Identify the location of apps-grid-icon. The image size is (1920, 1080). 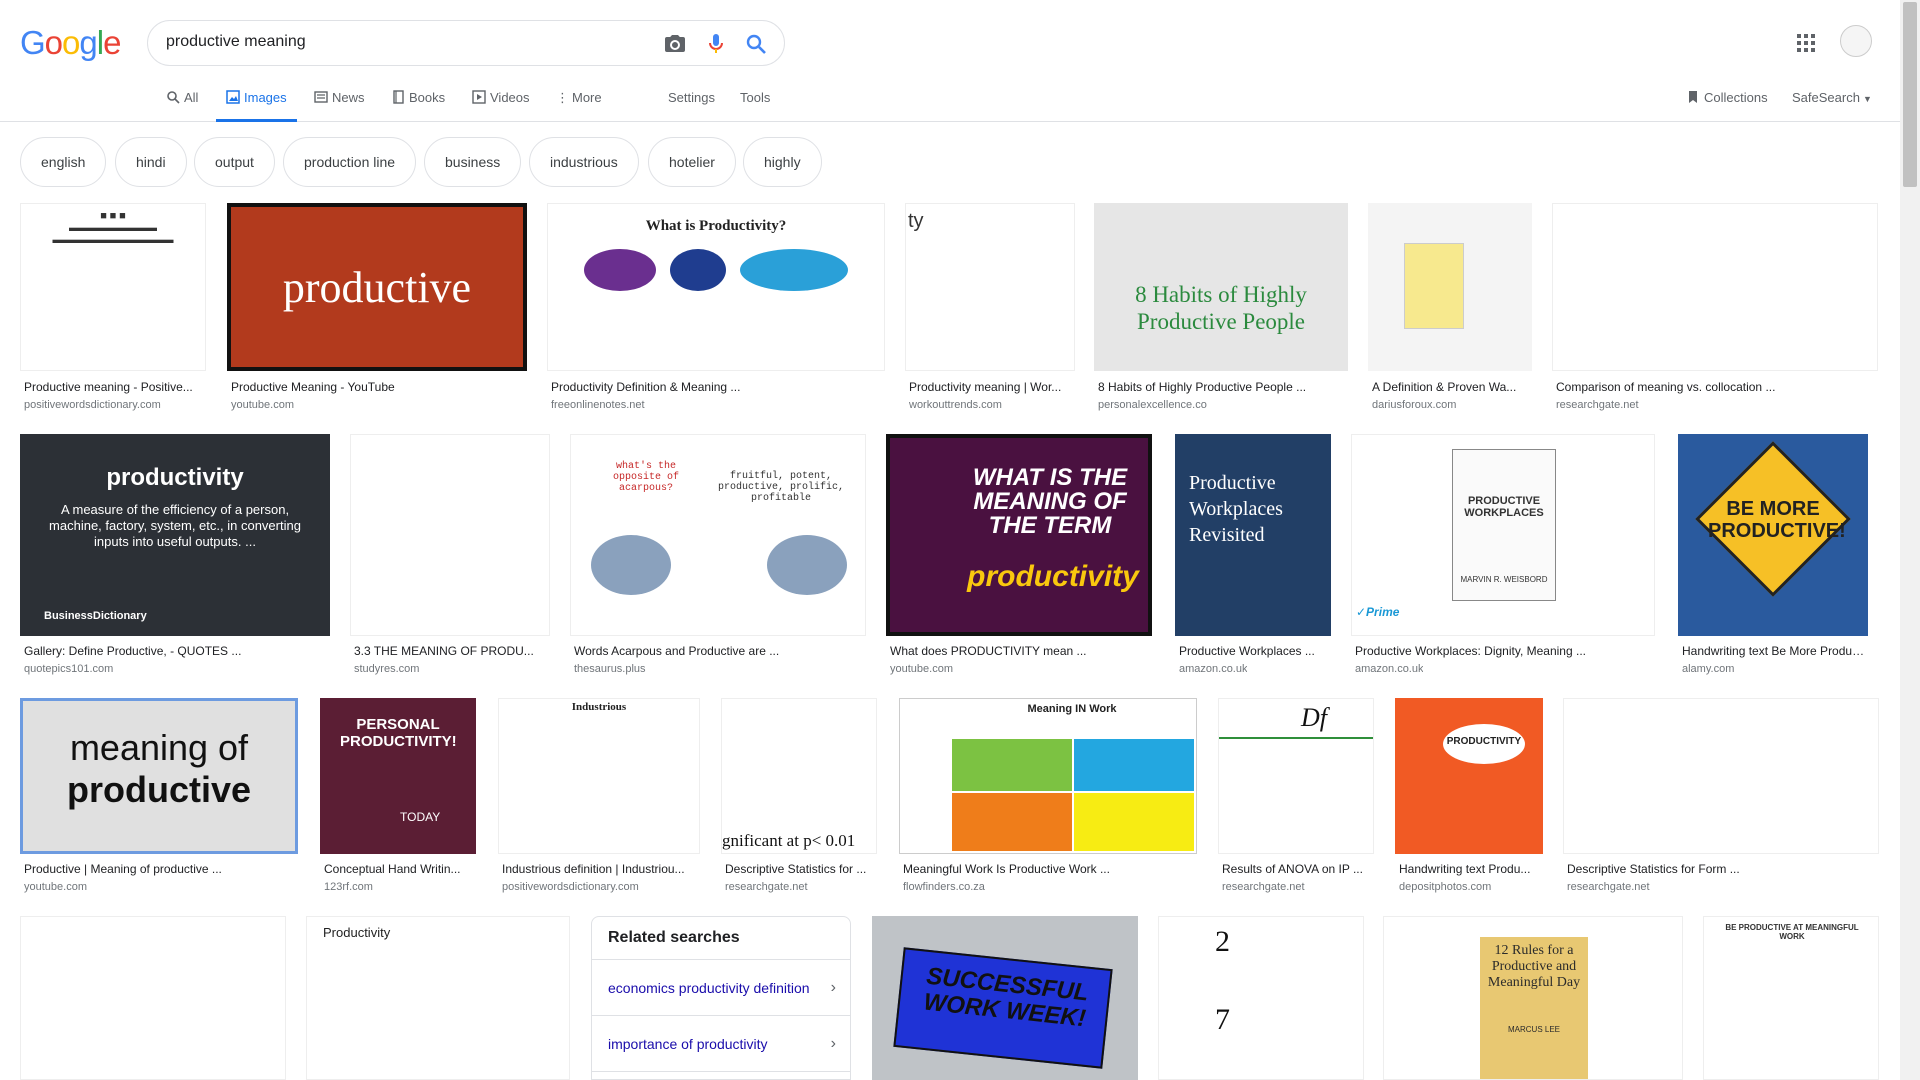
(1806, 43).